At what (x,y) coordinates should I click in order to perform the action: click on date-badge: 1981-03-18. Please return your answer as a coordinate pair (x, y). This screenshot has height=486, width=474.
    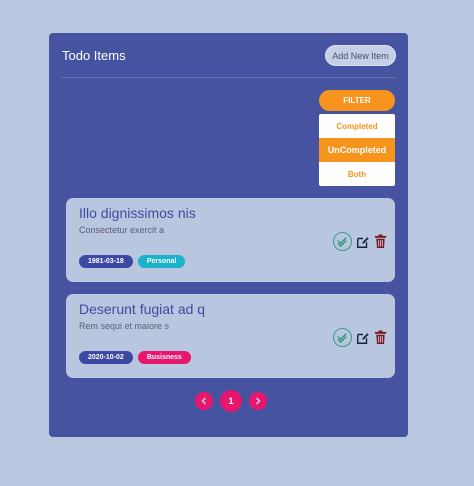
    Looking at the image, I should click on (106, 261).